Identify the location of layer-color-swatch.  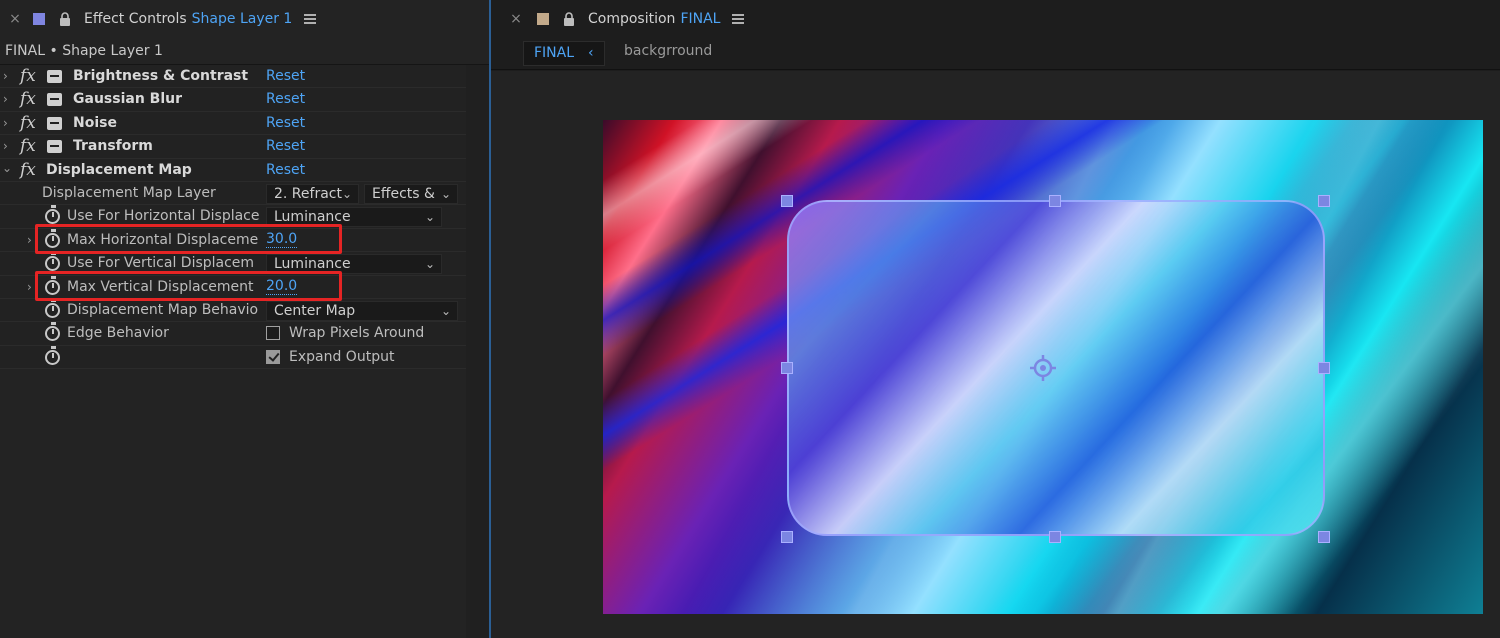
(39, 19).